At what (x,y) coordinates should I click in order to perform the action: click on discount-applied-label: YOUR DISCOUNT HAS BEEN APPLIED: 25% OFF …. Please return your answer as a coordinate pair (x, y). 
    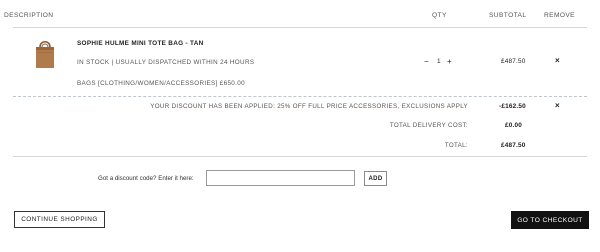
    Looking at the image, I should click on (309, 106).